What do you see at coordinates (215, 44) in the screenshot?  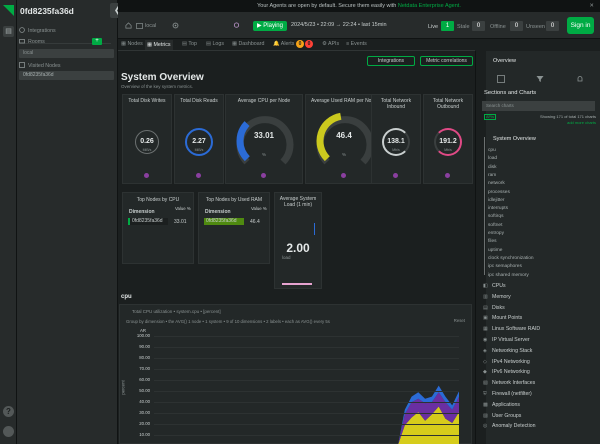 I see `tab-logs: ▤ Logs` at bounding box center [215, 44].